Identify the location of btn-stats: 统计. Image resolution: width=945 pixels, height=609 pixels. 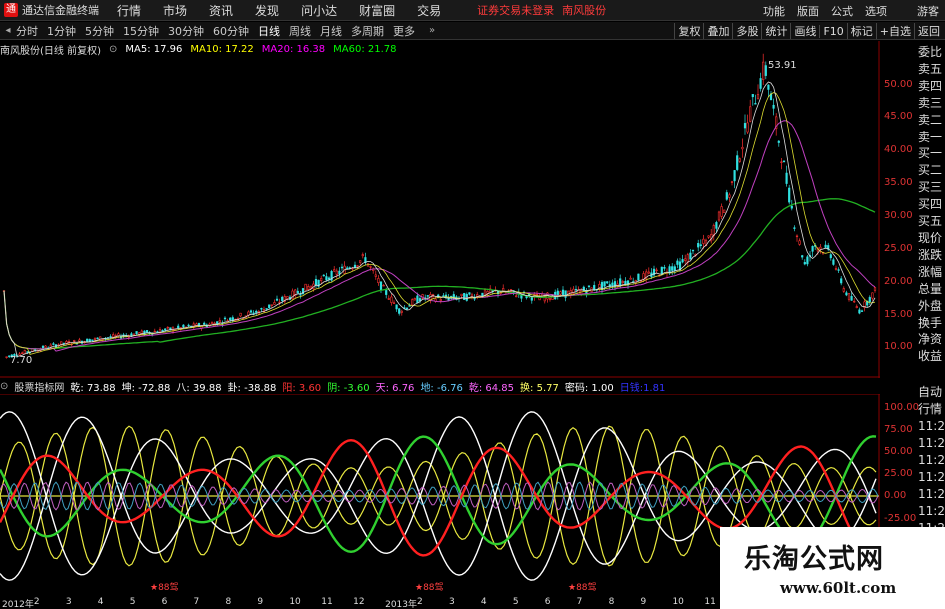
(775, 31).